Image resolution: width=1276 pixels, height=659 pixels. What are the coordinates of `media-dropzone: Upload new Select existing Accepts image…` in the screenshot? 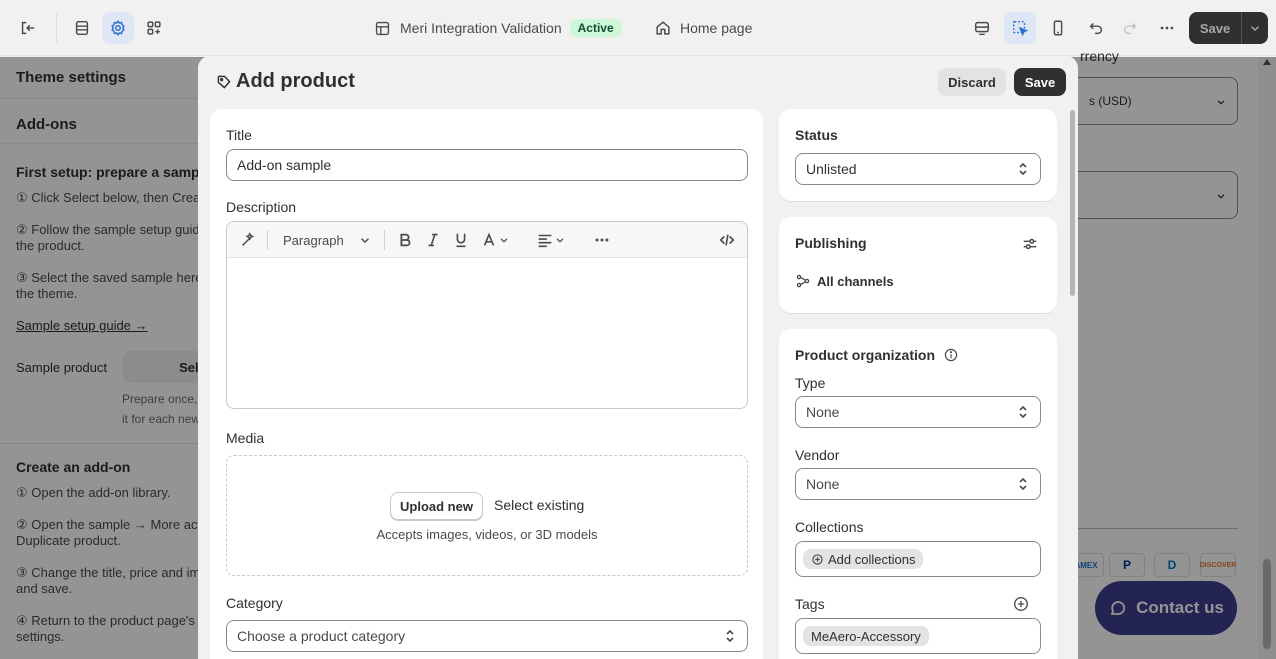 It's located at (487, 515).